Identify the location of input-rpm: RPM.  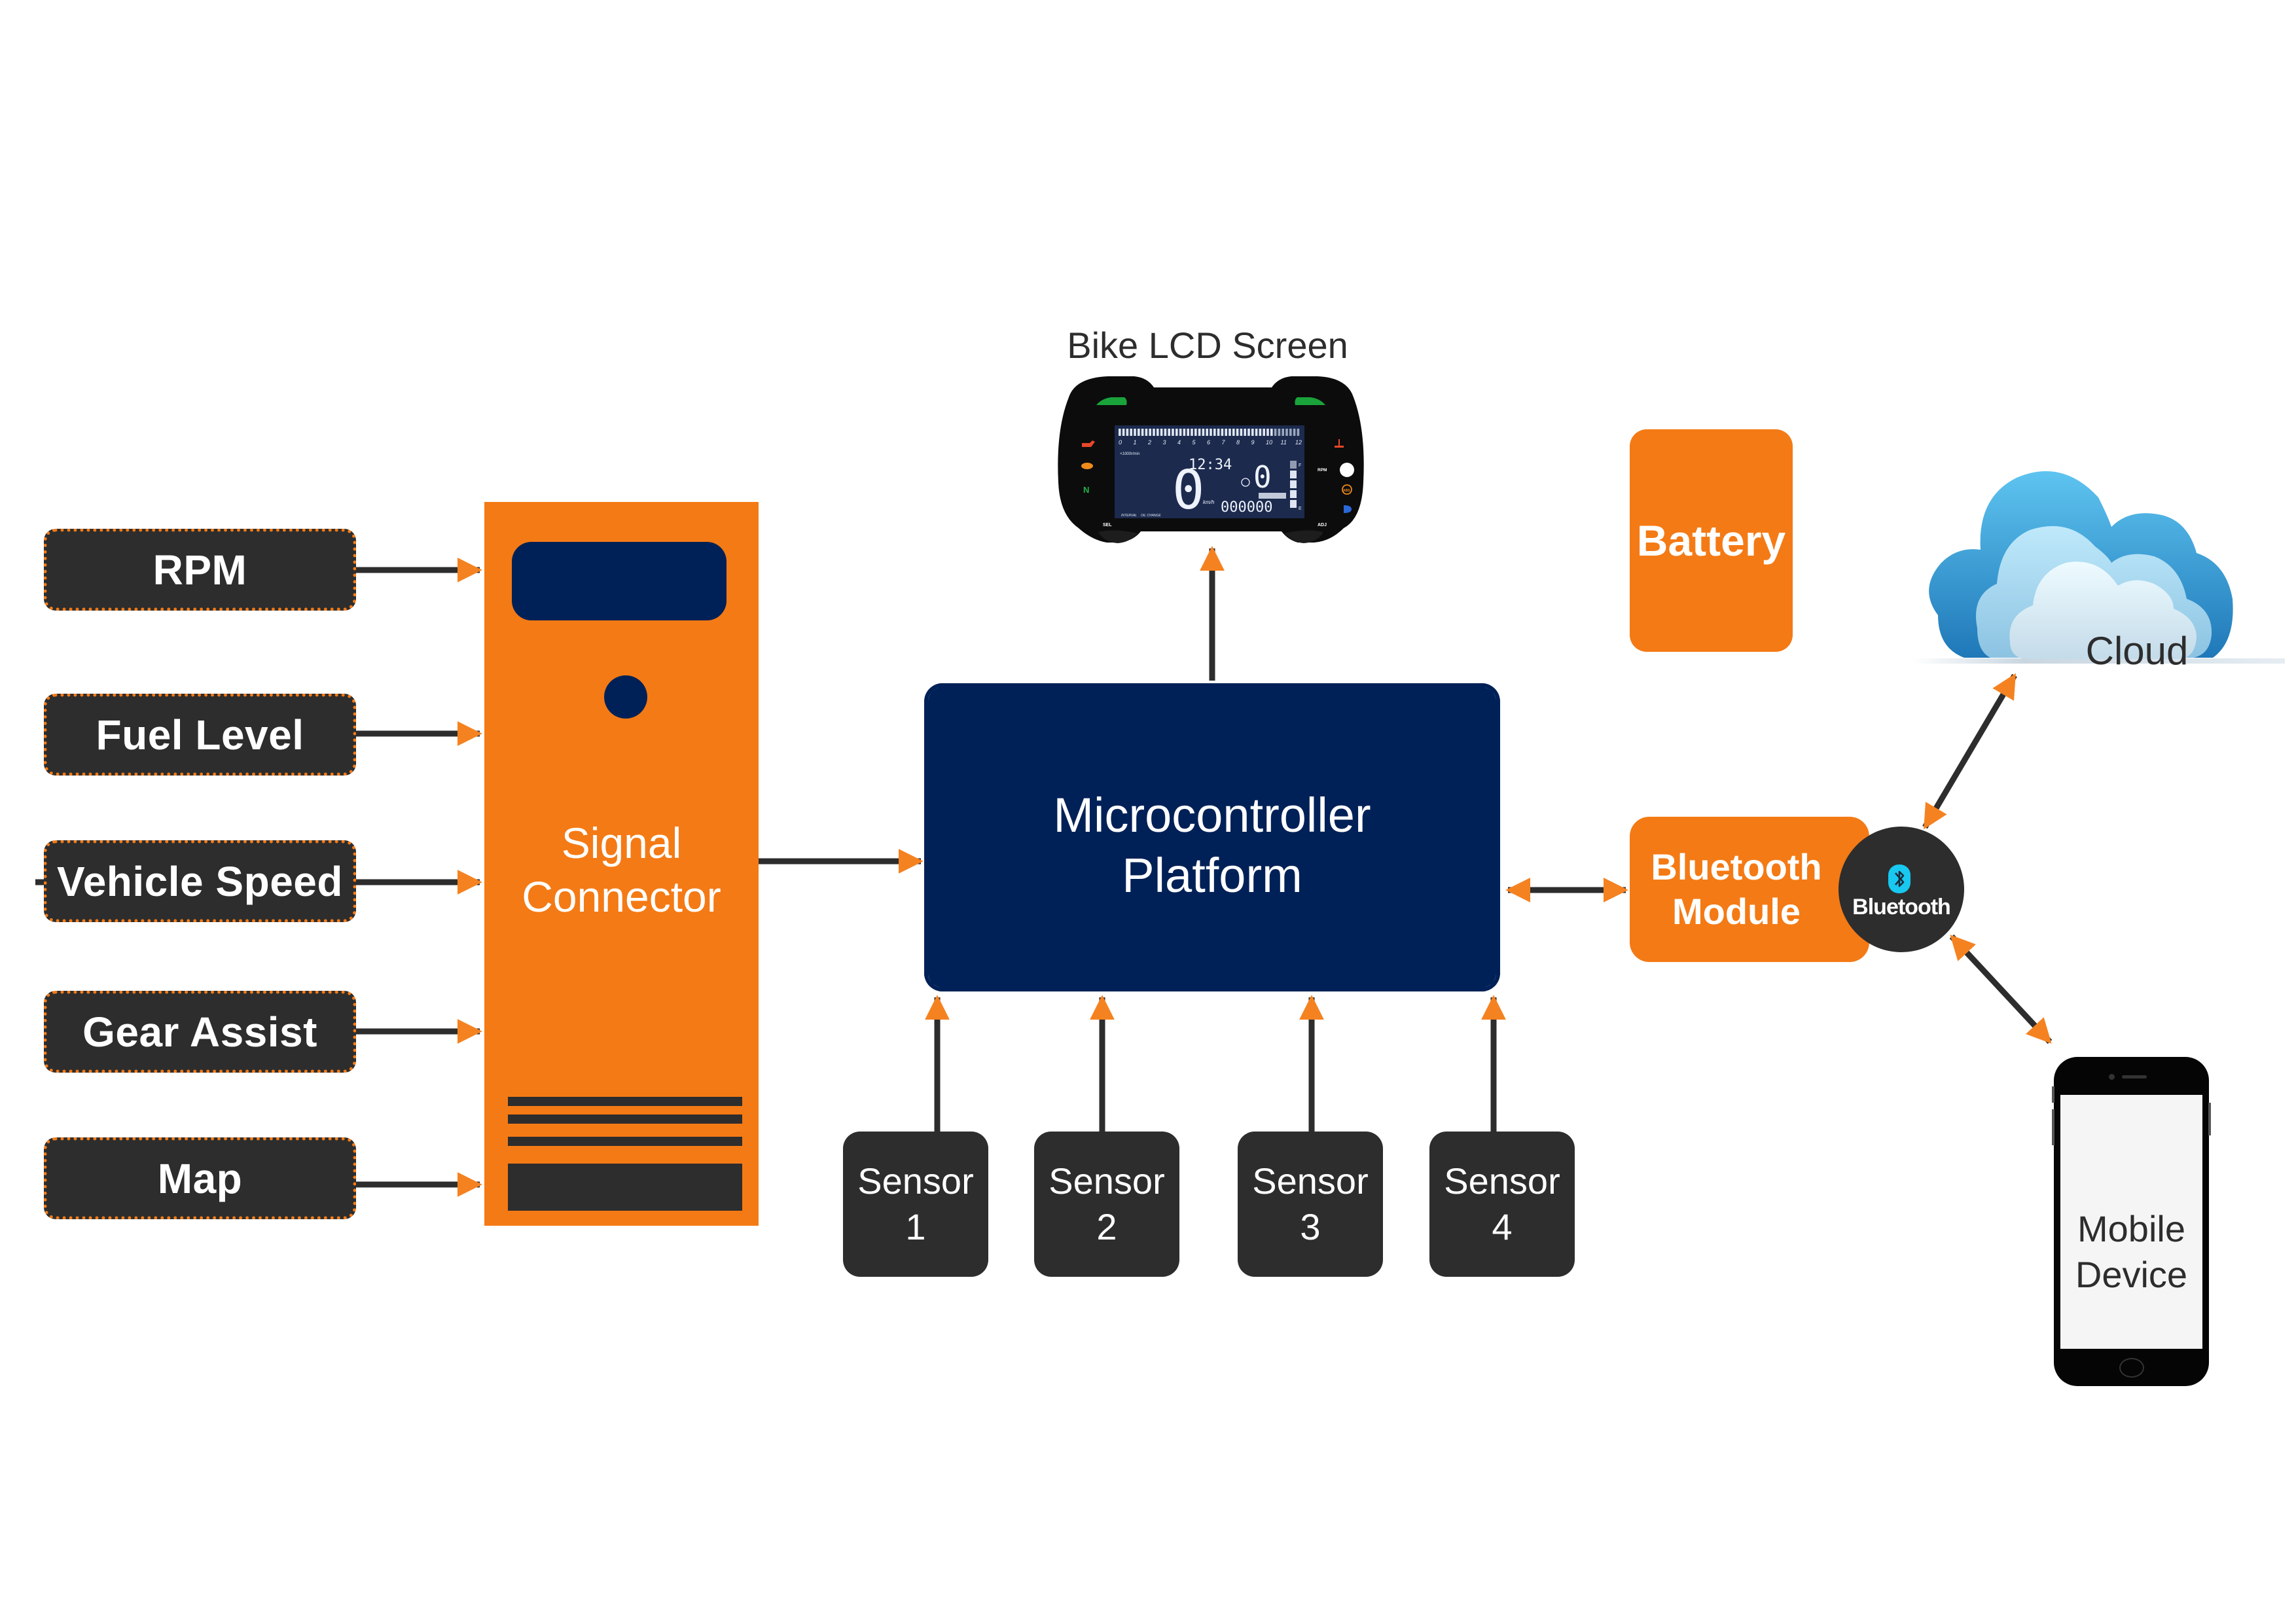
(200, 570).